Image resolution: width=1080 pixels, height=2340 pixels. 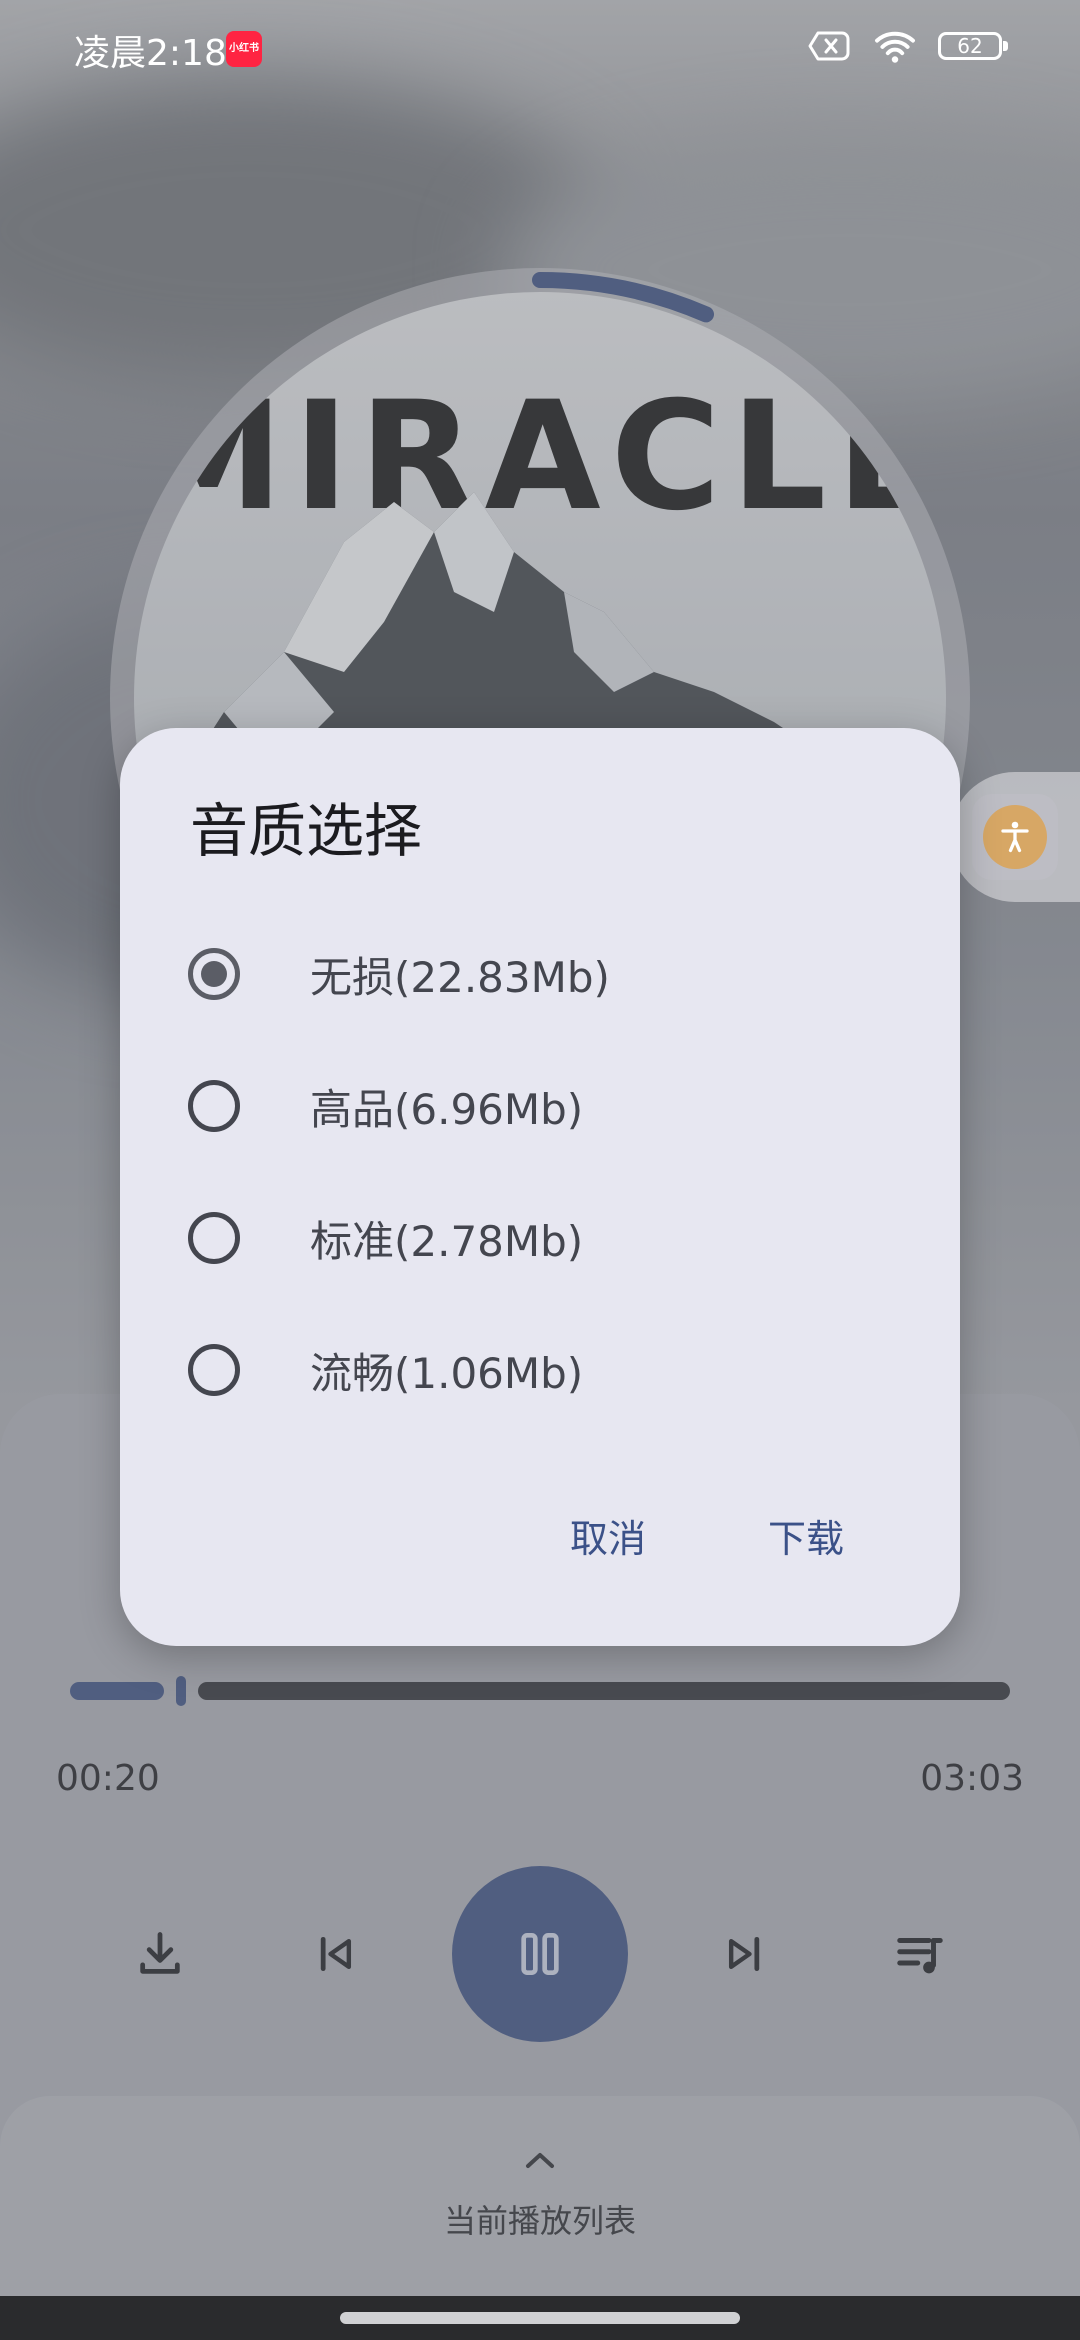 What do you see at coordinates (460, 977) in the screenshot?
I see `quality-option-label: 无损(22.83Mb)` at bounding box center [460, 977].